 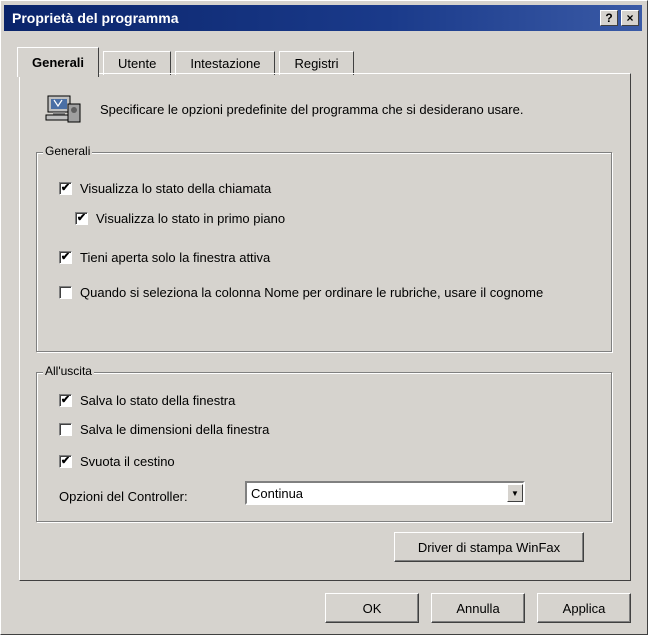 I want to click on option-tieni-aperta: ✔ Tieni aperta solo la finestra attiva, so click(x=164, y=257).